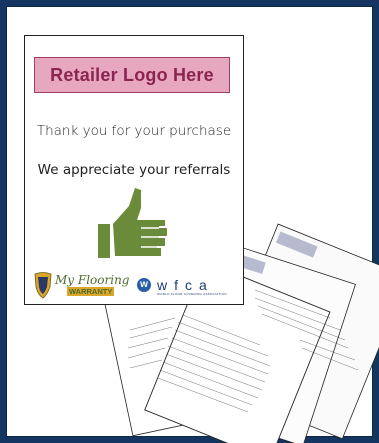 The image size is (379, 443). Describe the element at coordinates (144, 285) in the screenshot. I see `wfca-circle-icon: w` at that location.